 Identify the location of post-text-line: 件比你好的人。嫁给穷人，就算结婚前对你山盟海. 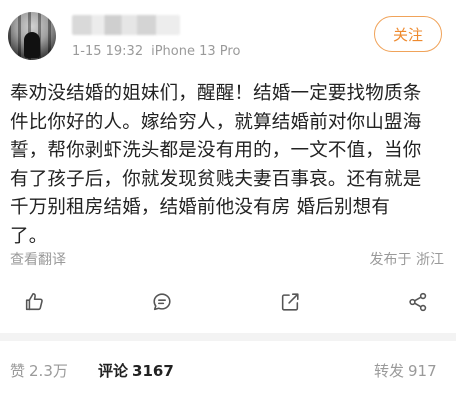
(216, 122).